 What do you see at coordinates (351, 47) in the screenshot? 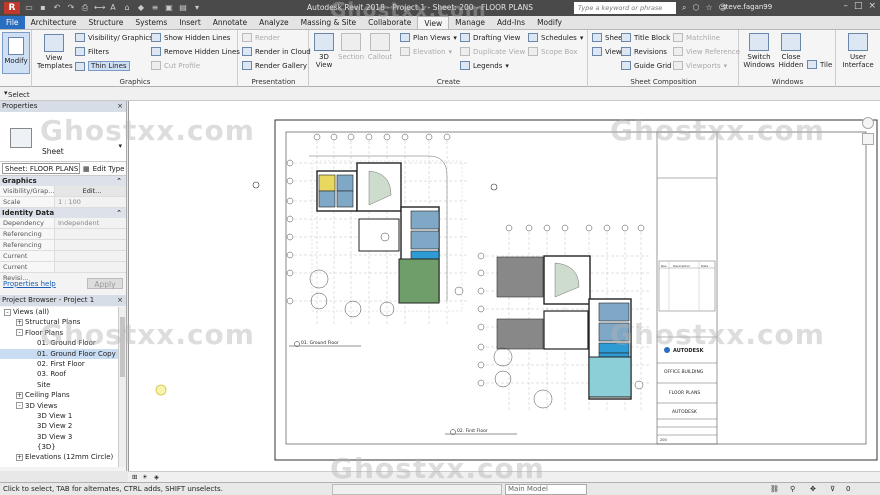
I see `section-button: Section` at bounding box center [351, 47].